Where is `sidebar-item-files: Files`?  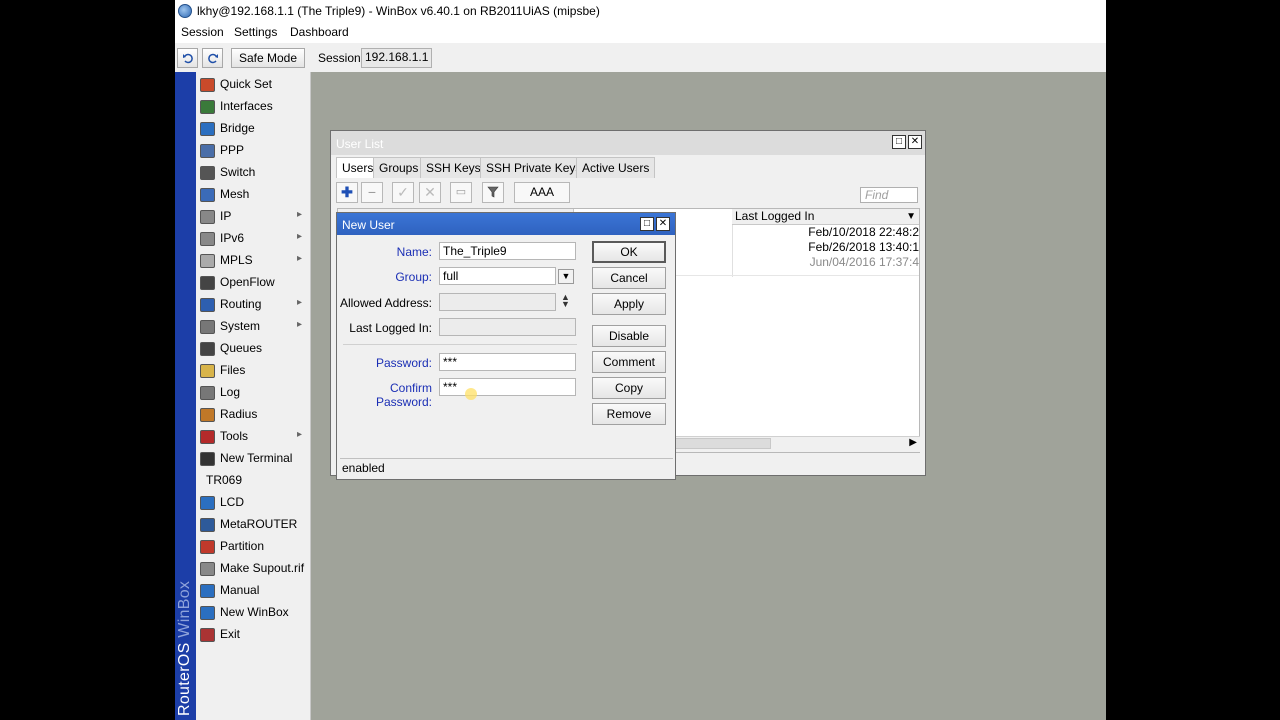
sidebar-item-files: Files is located at coordinates (253, 371).